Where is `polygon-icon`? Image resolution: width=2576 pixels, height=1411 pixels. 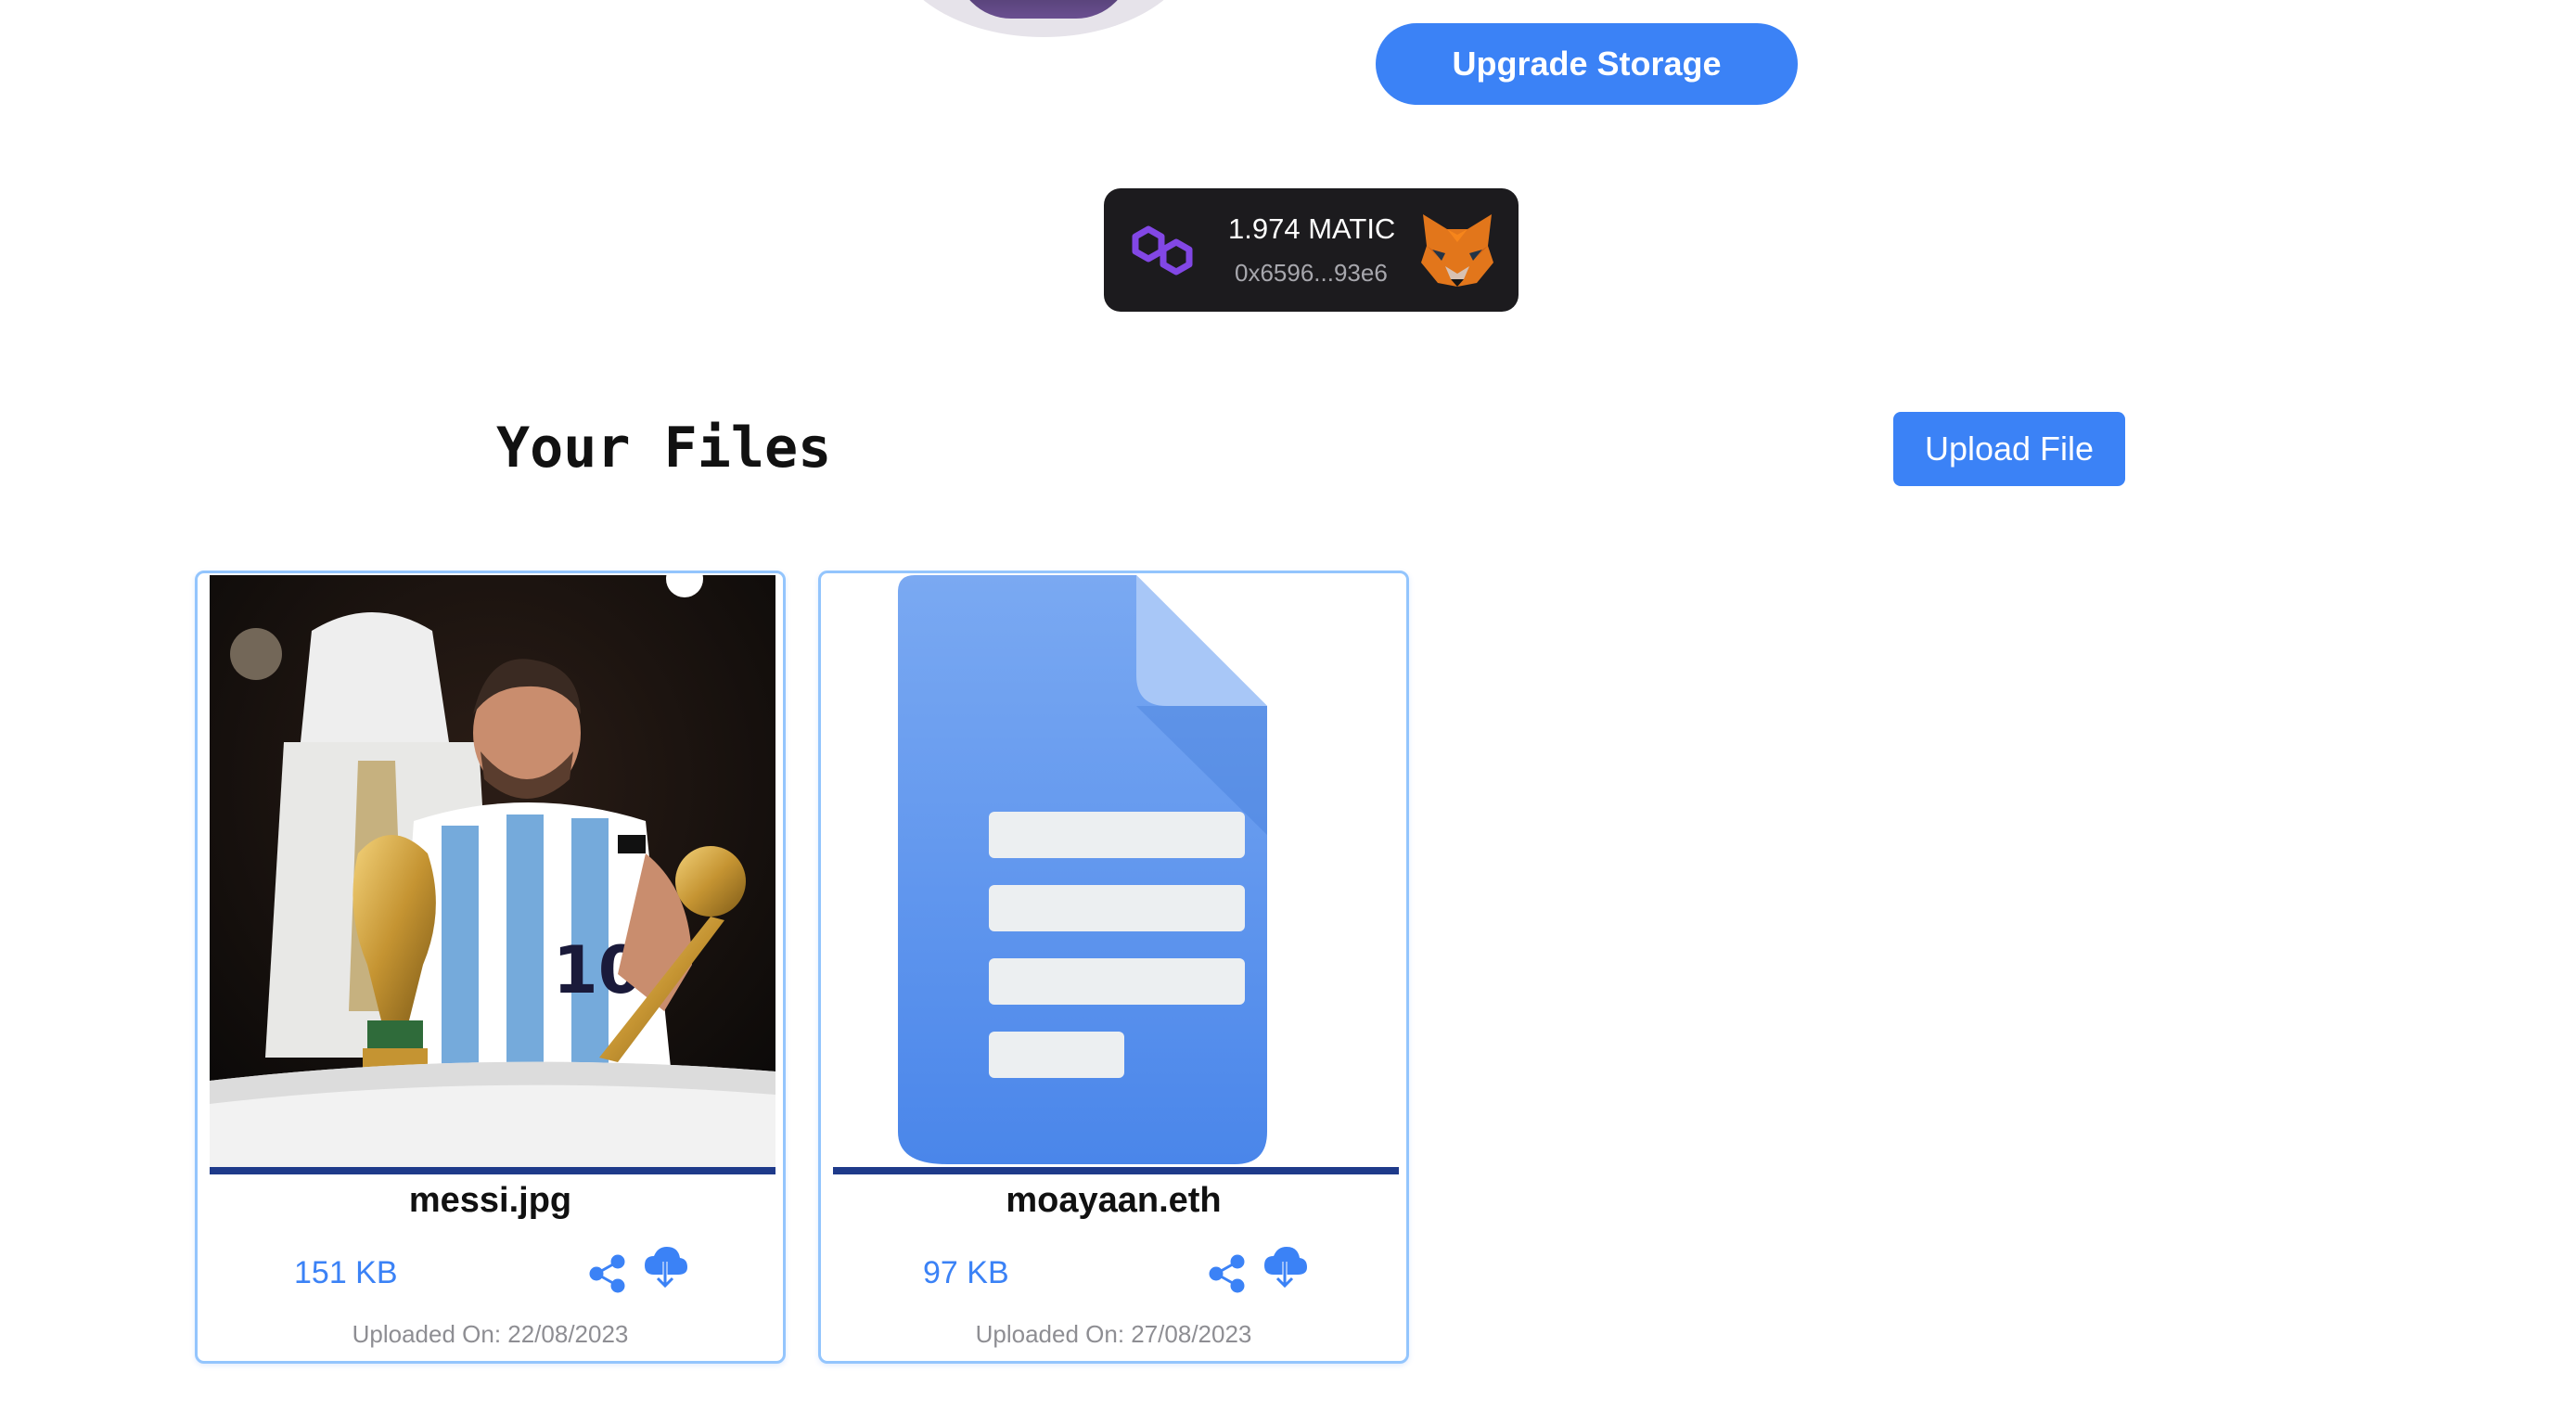
polygon-icon is located at coordinates (1162, 250).